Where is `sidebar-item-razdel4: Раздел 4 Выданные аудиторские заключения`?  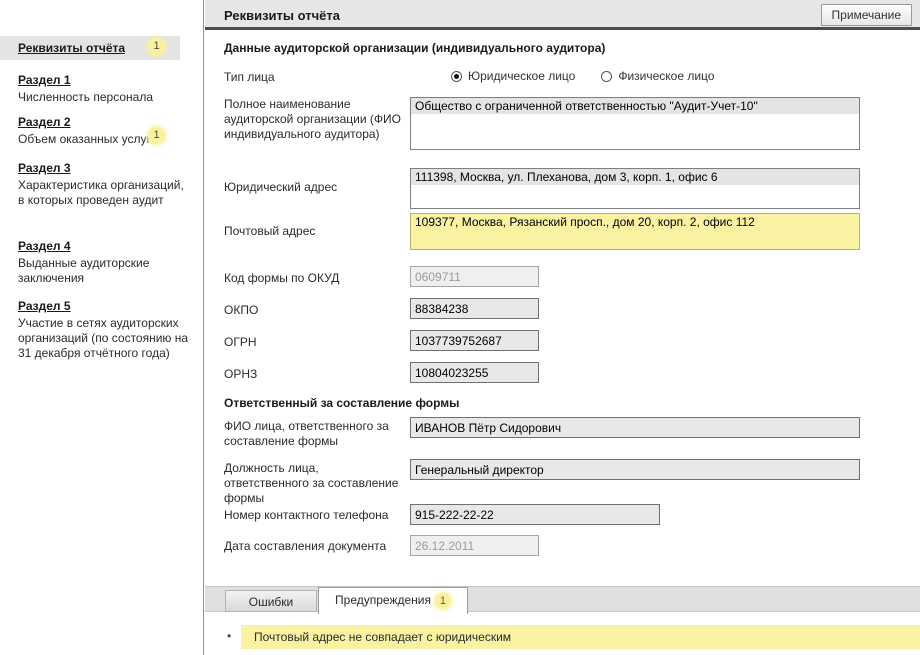
sidebar-item-razdel4: Раздел 4 Выданные аудиторские заключения is located at coordinates (104, 262).